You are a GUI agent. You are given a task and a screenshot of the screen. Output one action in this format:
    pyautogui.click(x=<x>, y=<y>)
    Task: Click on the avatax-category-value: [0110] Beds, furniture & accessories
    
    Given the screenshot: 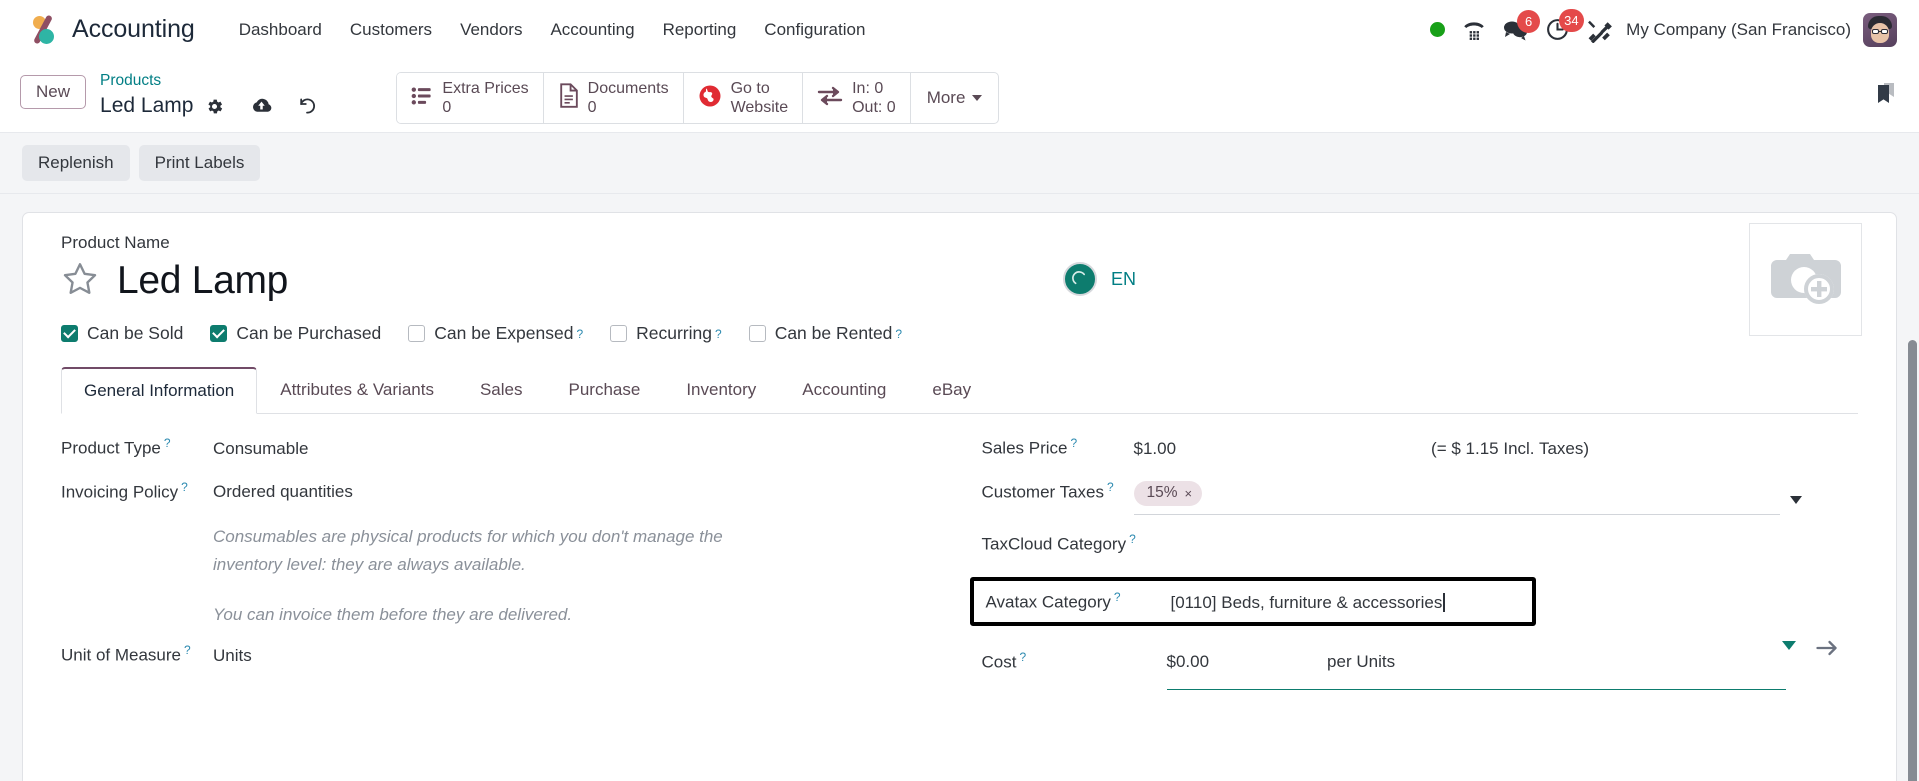 What is the action you would take?
    pyautogui.click(x=1306, y=602)
    